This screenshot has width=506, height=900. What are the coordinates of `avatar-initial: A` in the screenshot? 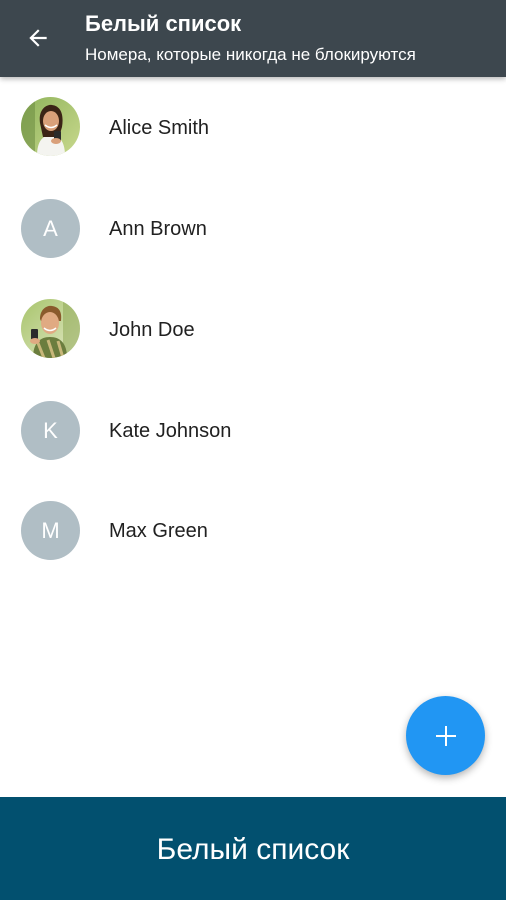 It's located at (50, 228).